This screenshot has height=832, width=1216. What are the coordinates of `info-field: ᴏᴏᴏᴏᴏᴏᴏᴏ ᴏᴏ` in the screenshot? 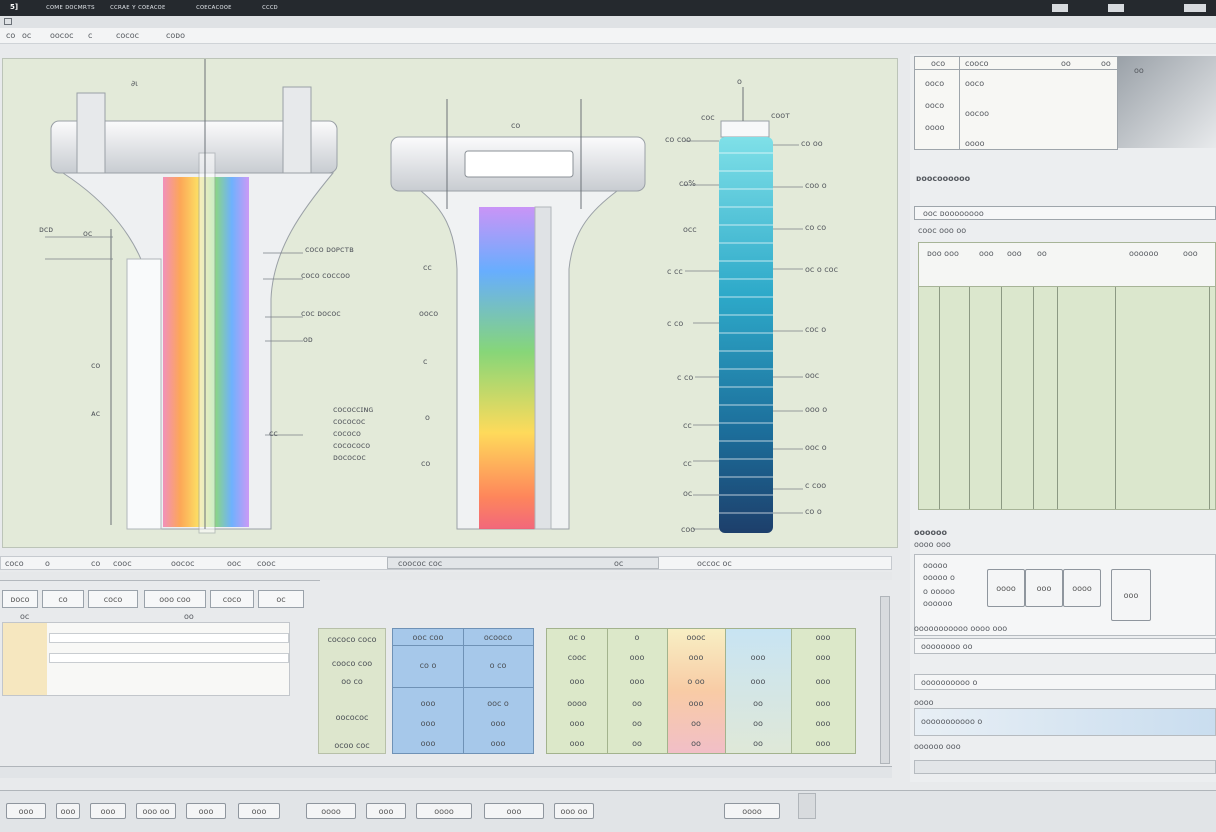 It's located at (1065, 646).